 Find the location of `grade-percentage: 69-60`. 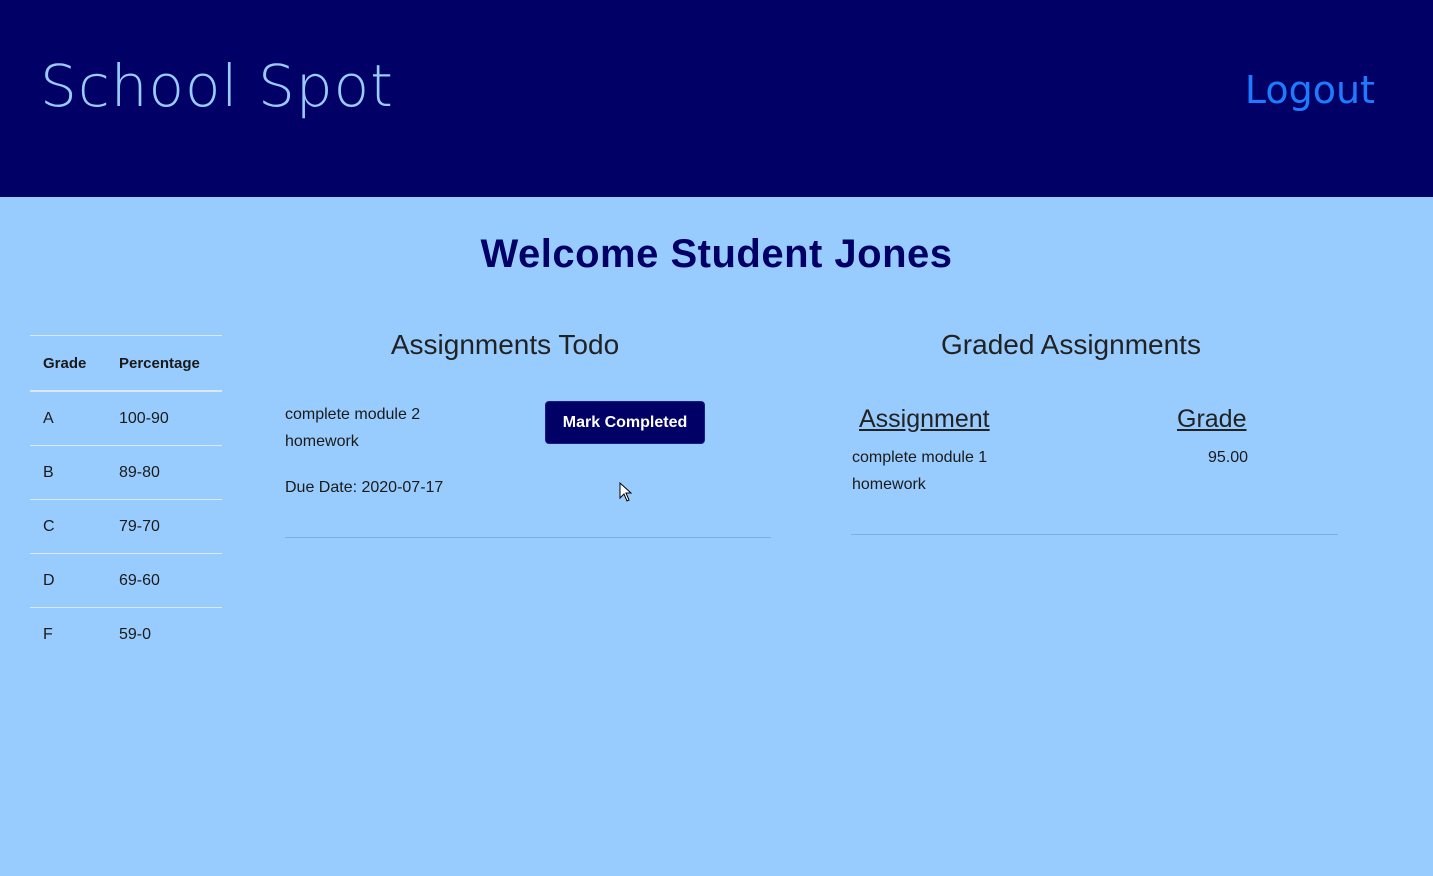

grade-percentage: 69-60 is located at coordinates (164, 580).